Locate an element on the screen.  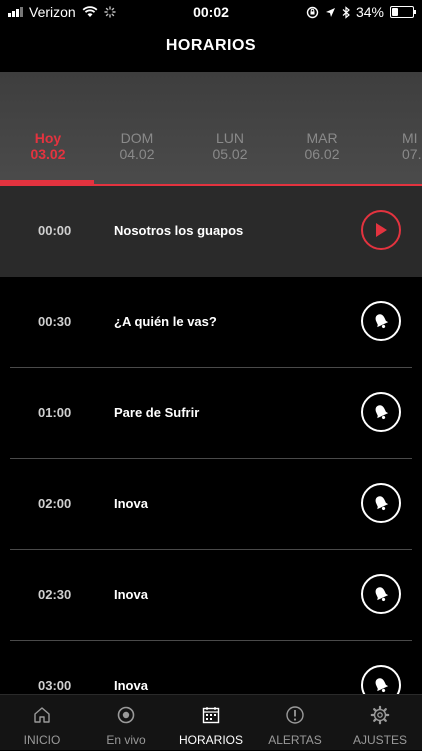
program-name: Pare de Sufrir is located at coordinates (157, 412).